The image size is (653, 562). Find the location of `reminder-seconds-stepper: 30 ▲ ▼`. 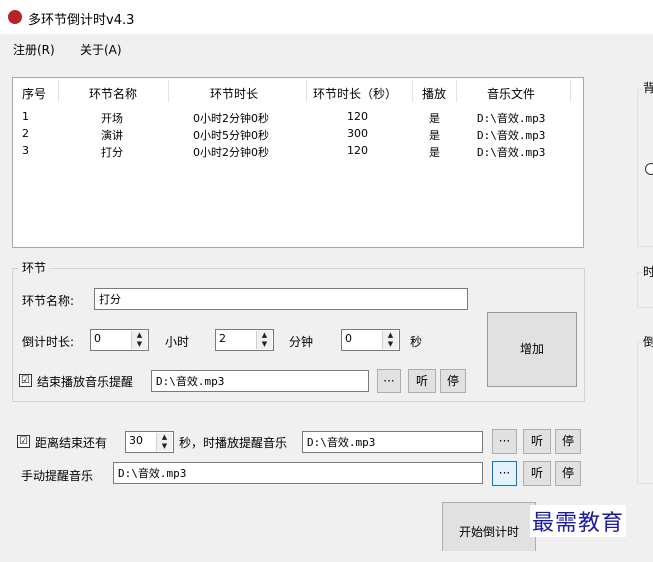

reminder-seconds-stepper: 30 ▲ ▼ is located at coordinates (149, 442).